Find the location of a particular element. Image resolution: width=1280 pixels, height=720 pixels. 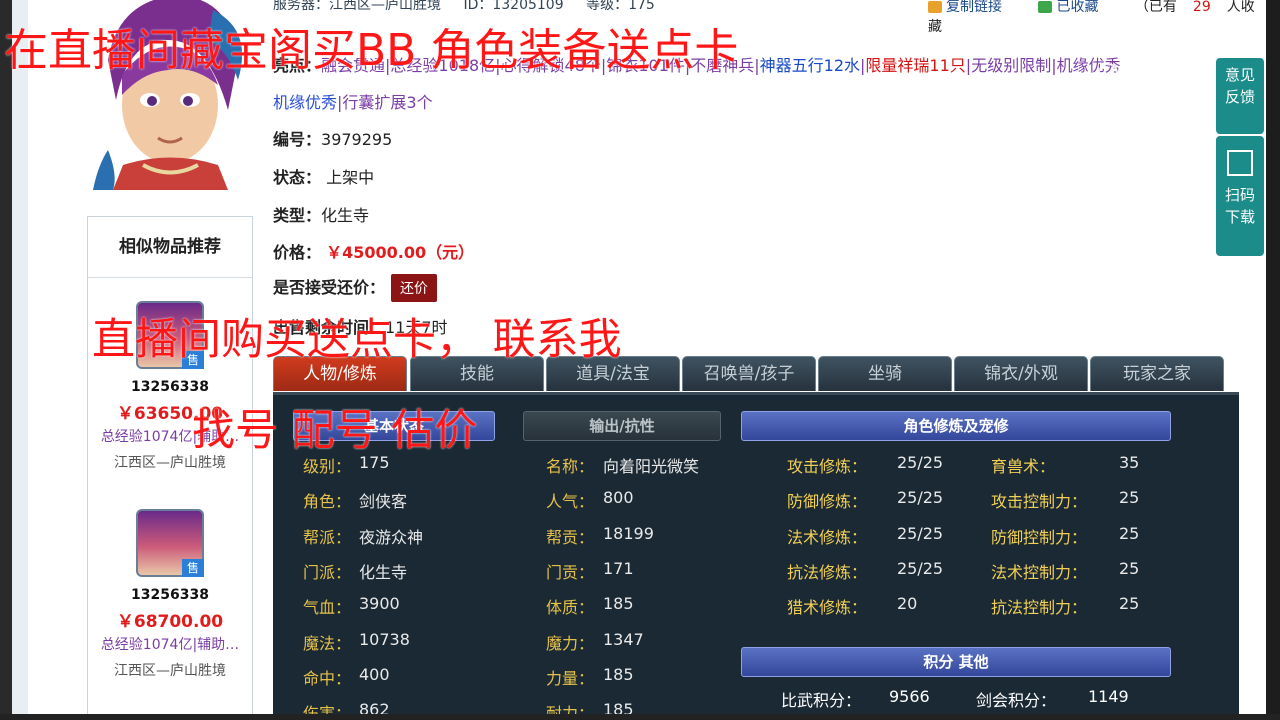

stat-label: 法术控制力： is located at coordinates (1039, 572).